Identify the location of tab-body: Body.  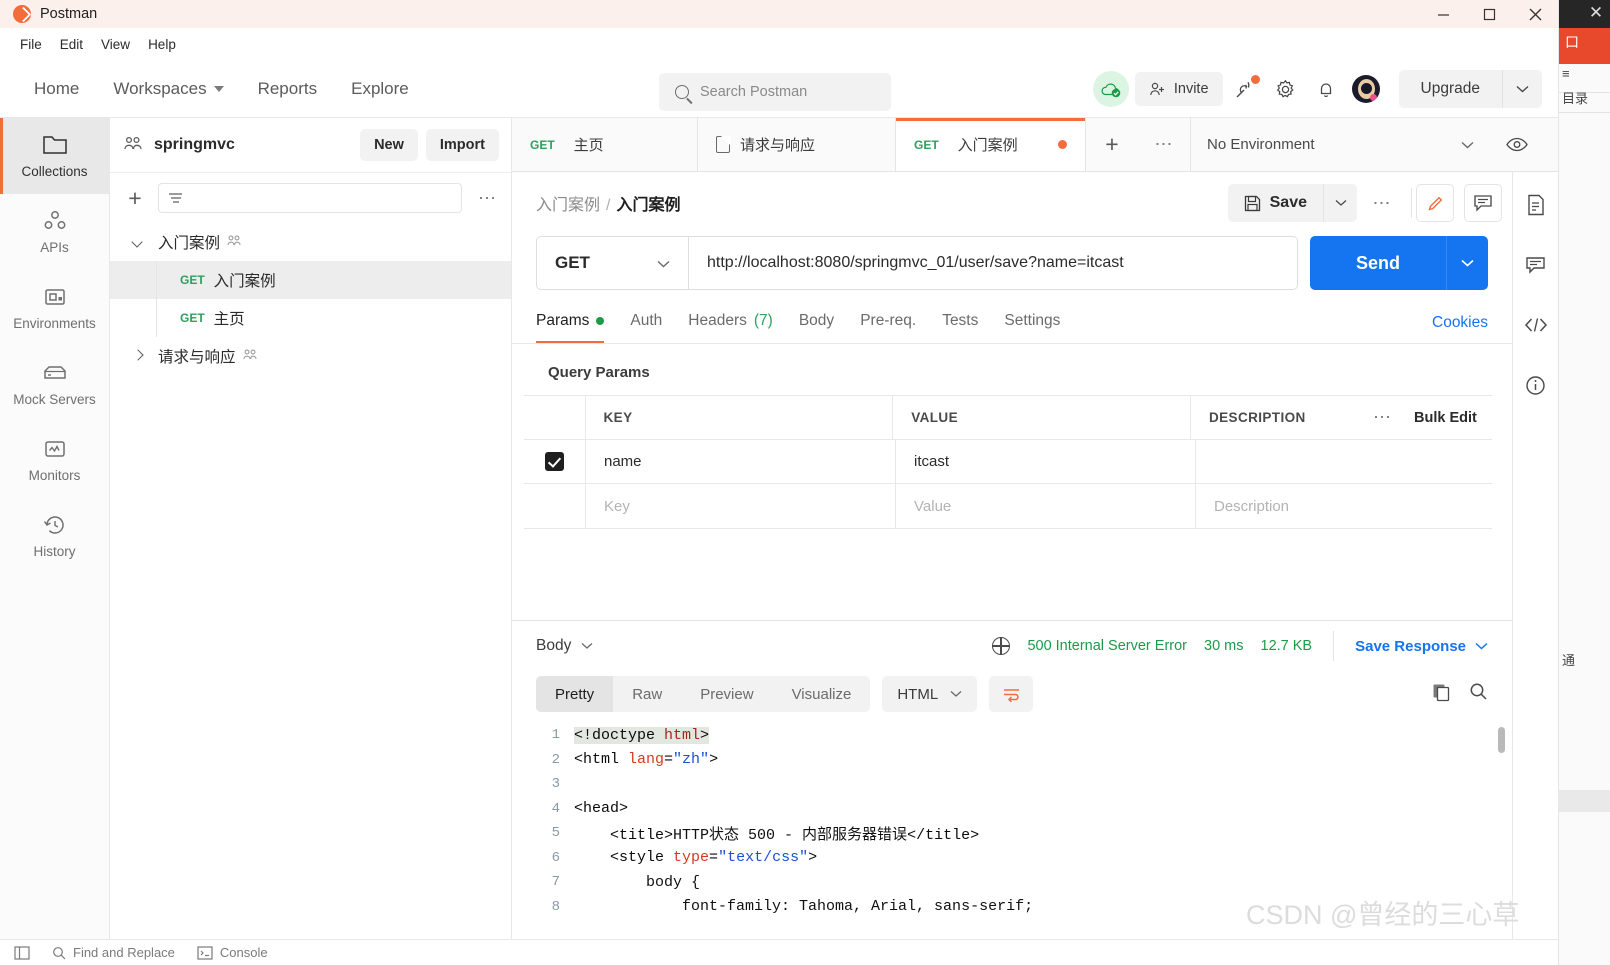
(816, 327).